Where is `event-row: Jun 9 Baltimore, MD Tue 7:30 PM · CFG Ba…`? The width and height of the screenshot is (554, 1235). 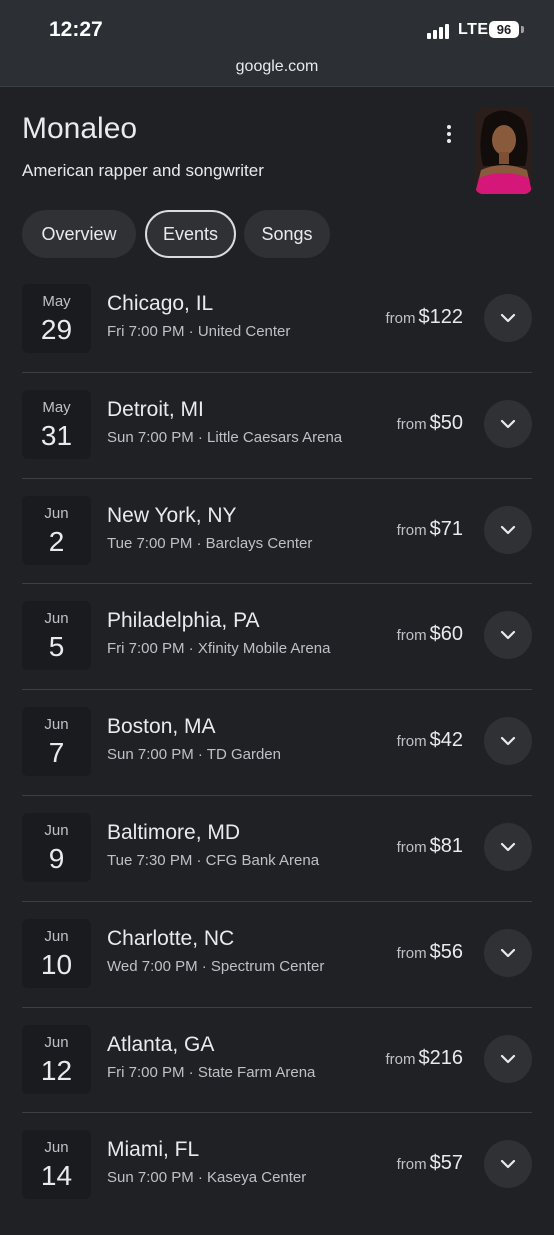
event-row: Jun 9 Baltimore, MD Tue 7:30 PM · CFG Ba… is located at coordinates (277, 856).